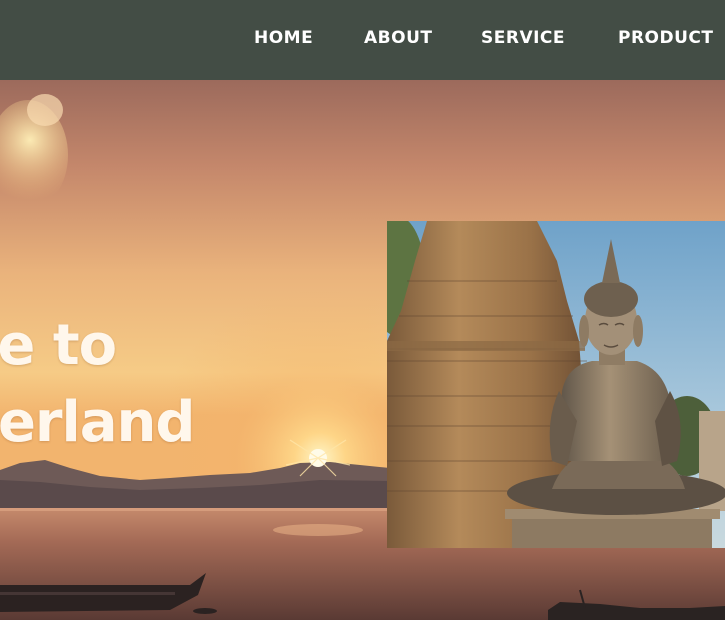 Image resolution: width=725 pixels, height=620 pixels. Describe the element at coordinates (666, 38) in the screenshot. I see `nav-item-product: PRODUCT` at that location.